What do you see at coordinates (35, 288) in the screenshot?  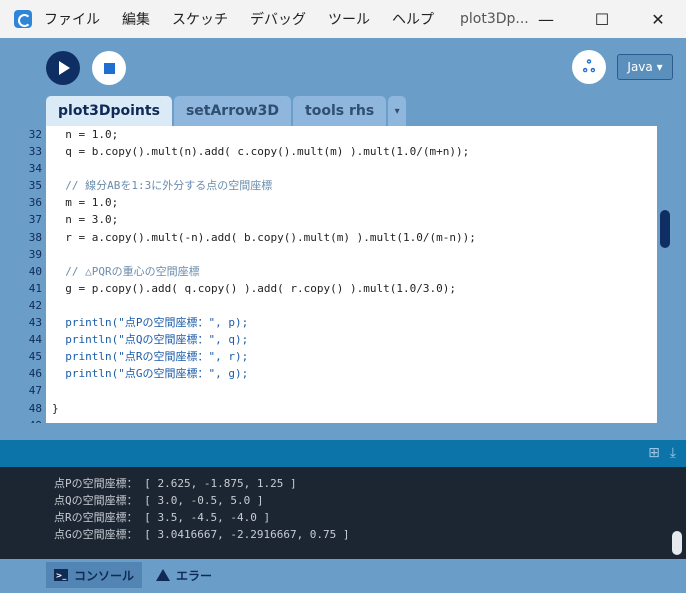 I see `line-number: 41` at bounding box center [35, 288].